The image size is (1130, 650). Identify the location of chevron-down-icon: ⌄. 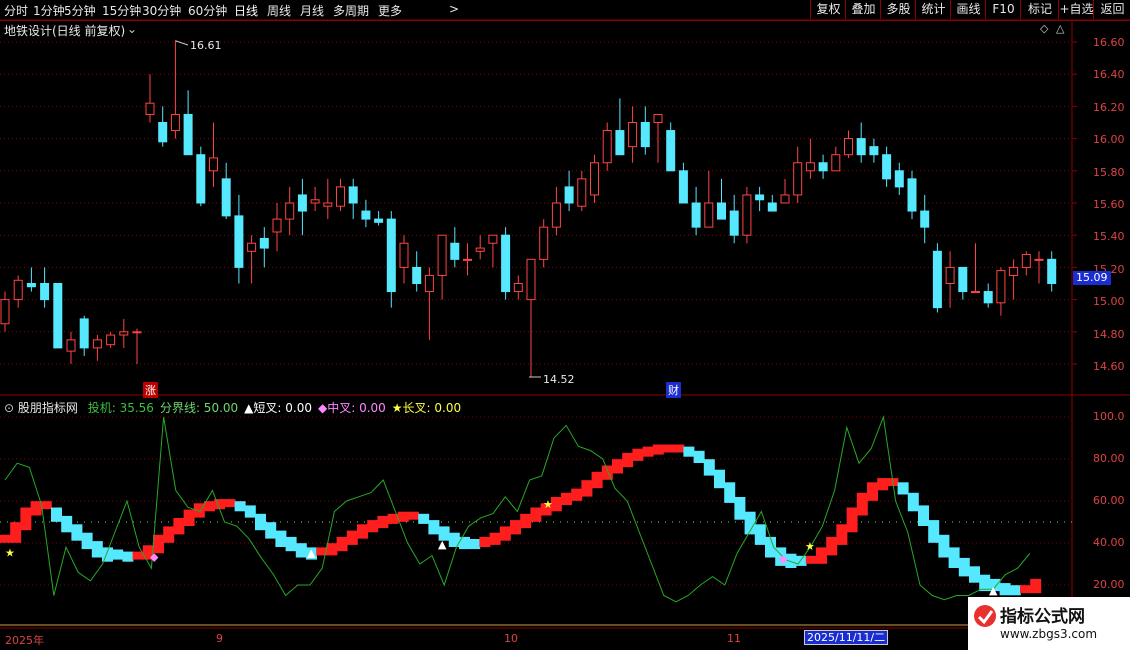
(132, 29).